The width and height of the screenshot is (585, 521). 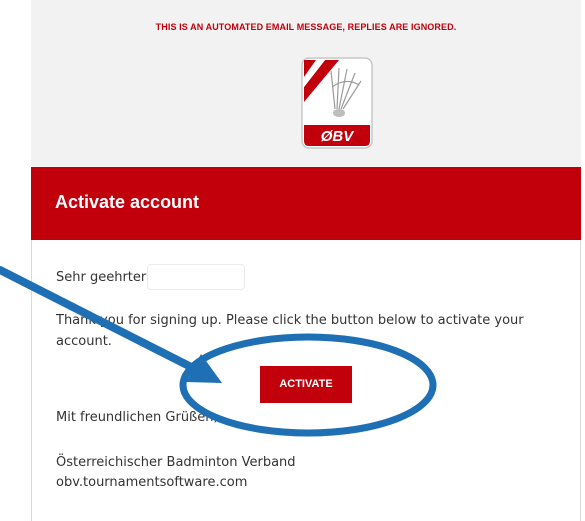 I want to click on organization-name: Österreichischer Badminton Verband, so click(x=176, y=462).